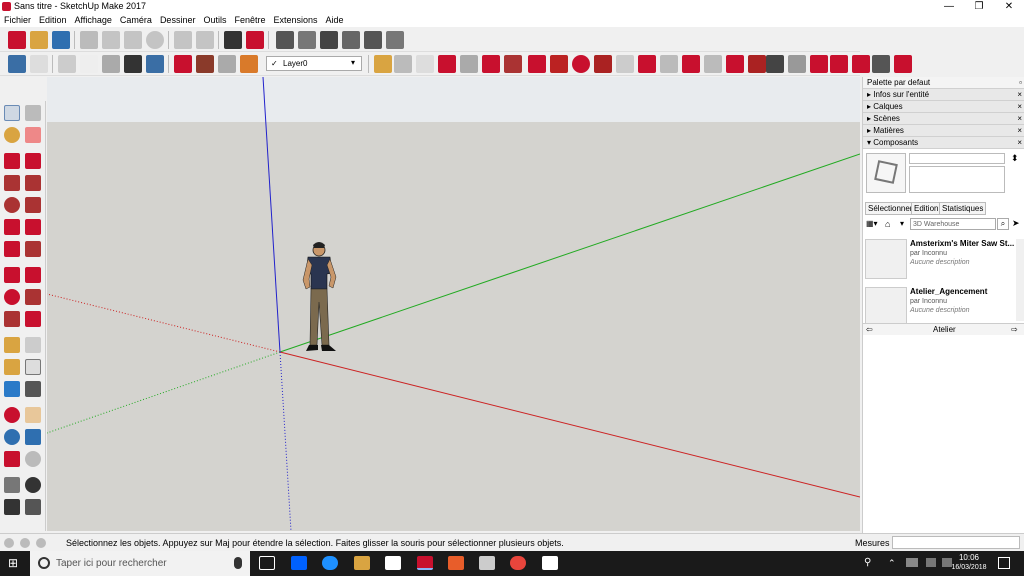  I want to click on paint-bucket-icon, so click(12, 135).